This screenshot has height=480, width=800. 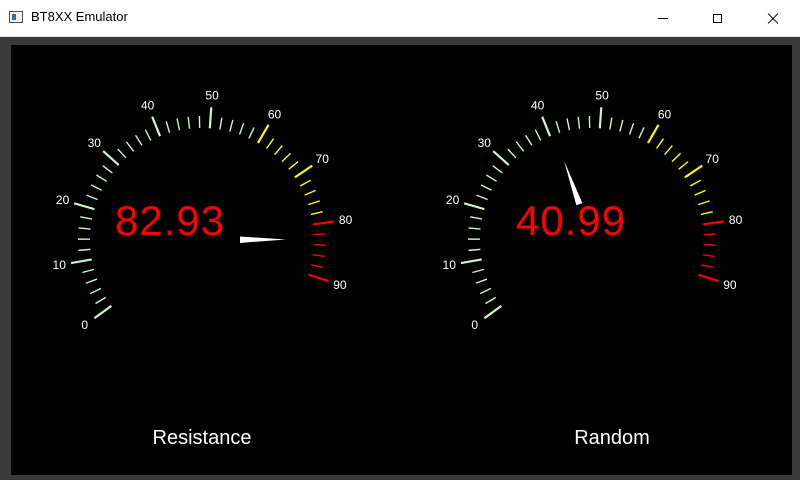 What do you see at coordinates (170, 220) in the screenshot?
I see `resistance-value-readout: 82.93` at bounding box center [170, 220].